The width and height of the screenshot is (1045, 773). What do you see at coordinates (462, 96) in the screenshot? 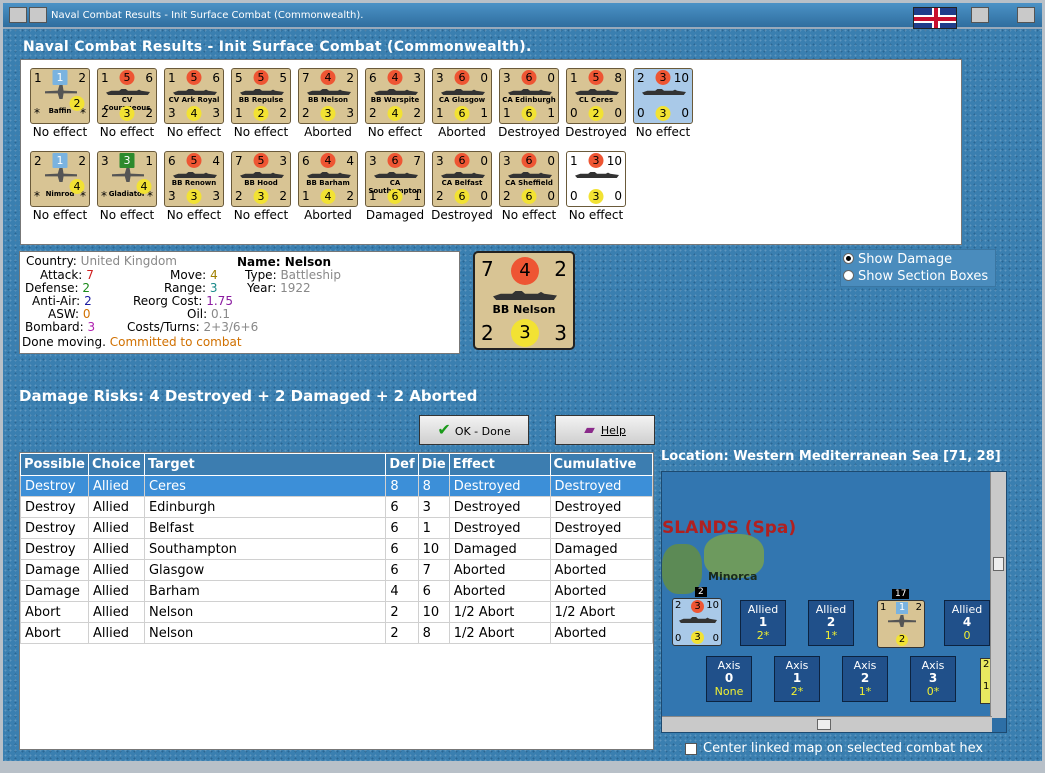
I see `unit-counter: 3 0 1 1 6 CA Glasgow 6` at bounding box center [462, 96].